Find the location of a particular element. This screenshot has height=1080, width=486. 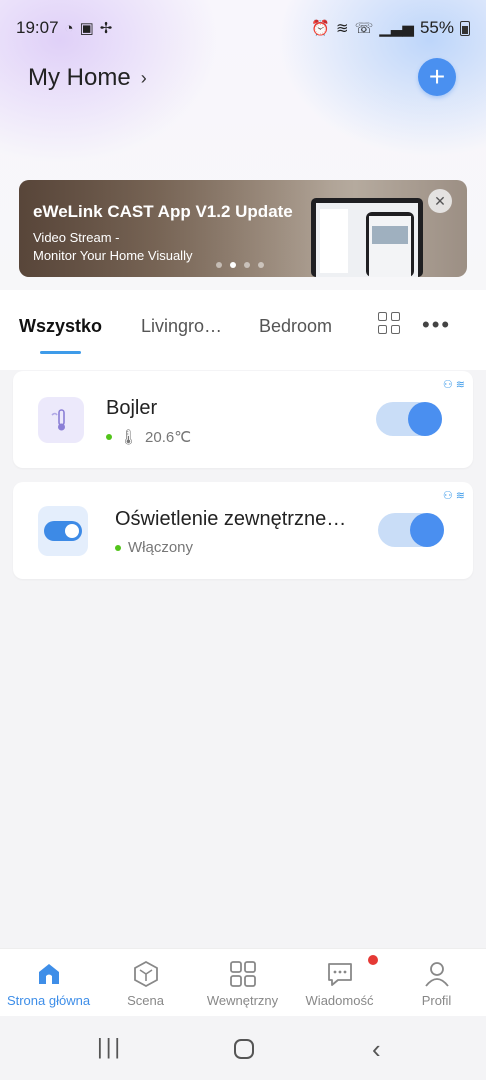

profile-icon is located at coordinates (437, 974).